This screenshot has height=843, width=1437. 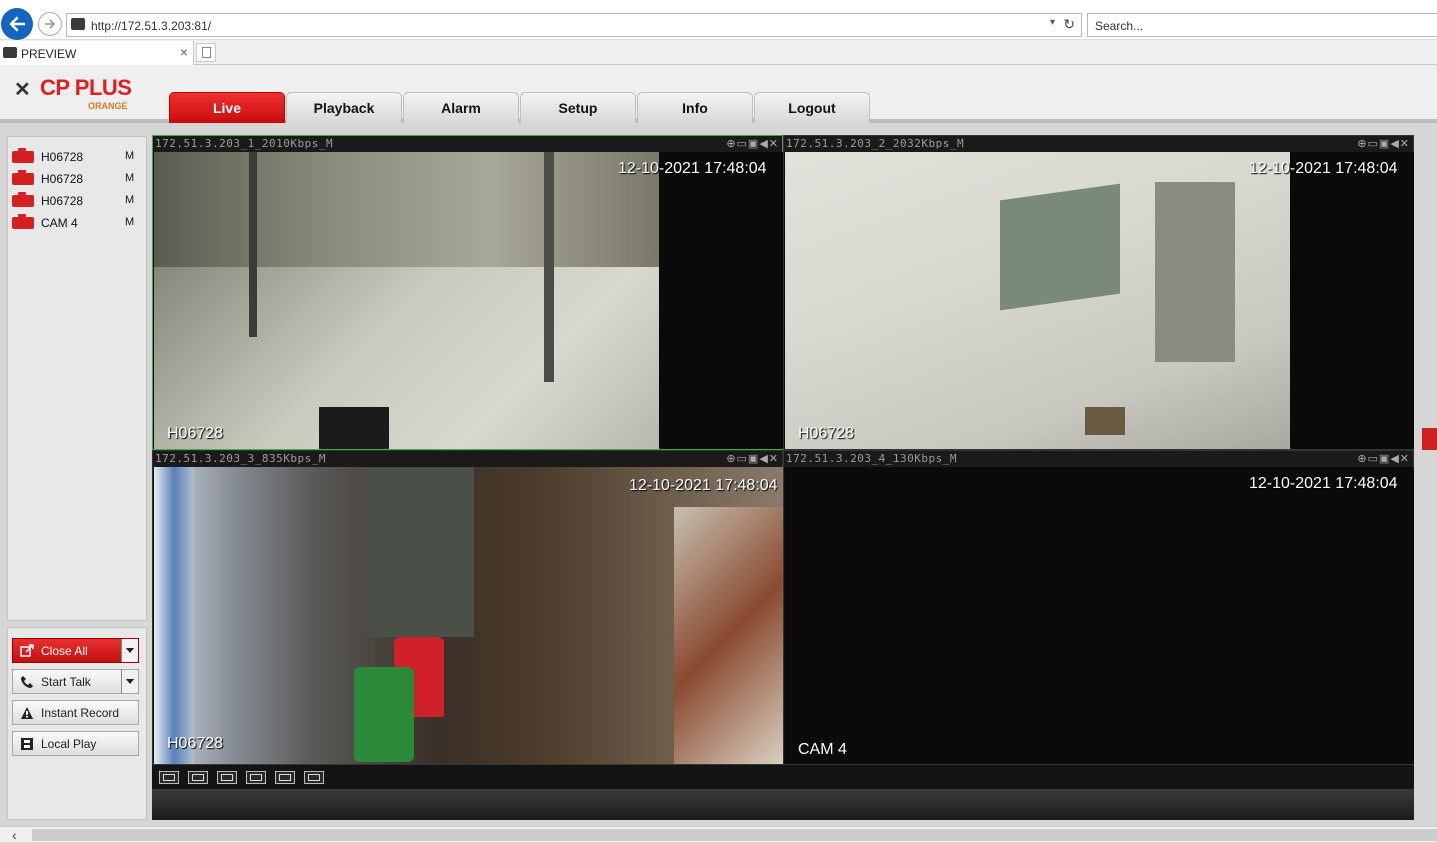 I want to click on tab-live: Live, so click(x=227, y=107).